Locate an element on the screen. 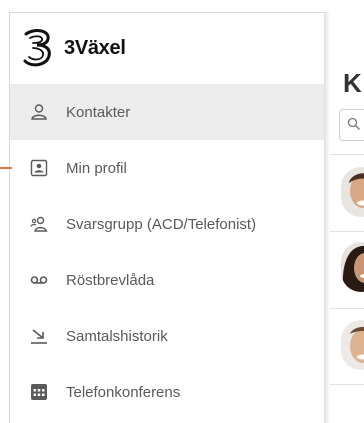 This screenshot has width=364, height=423. brand: 3Växel is located at coordinates (73, 48).